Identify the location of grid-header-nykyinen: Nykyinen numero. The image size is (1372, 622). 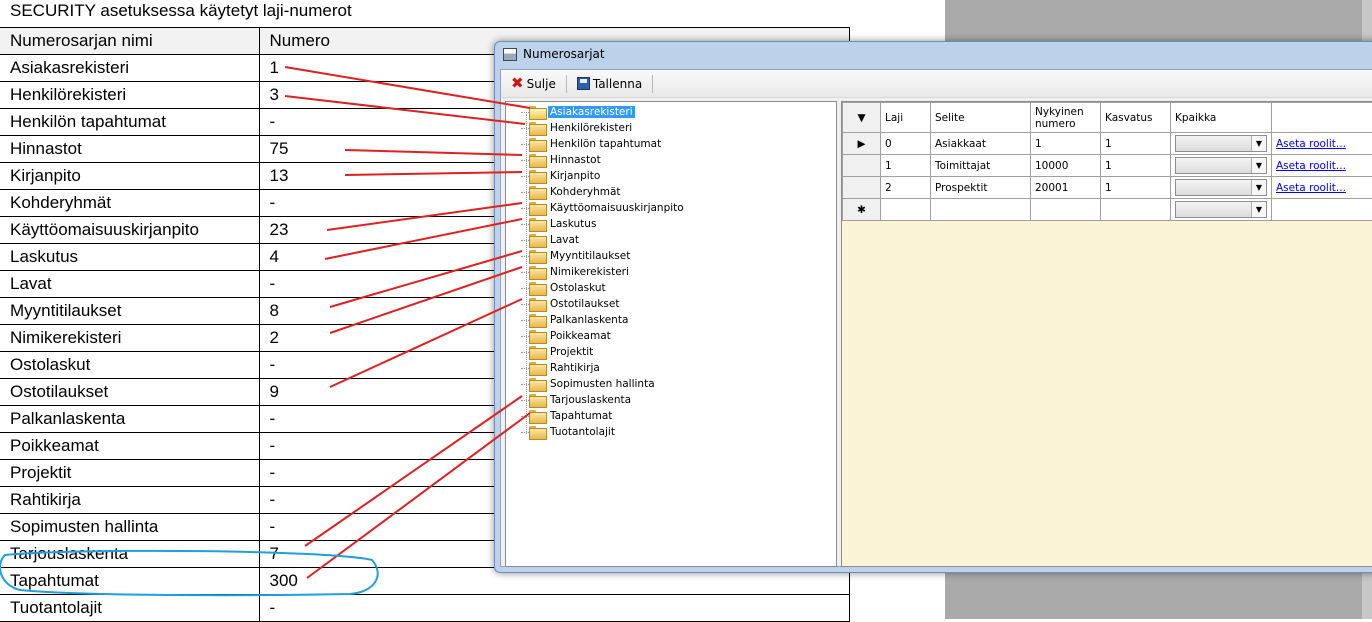
(1066, 118).